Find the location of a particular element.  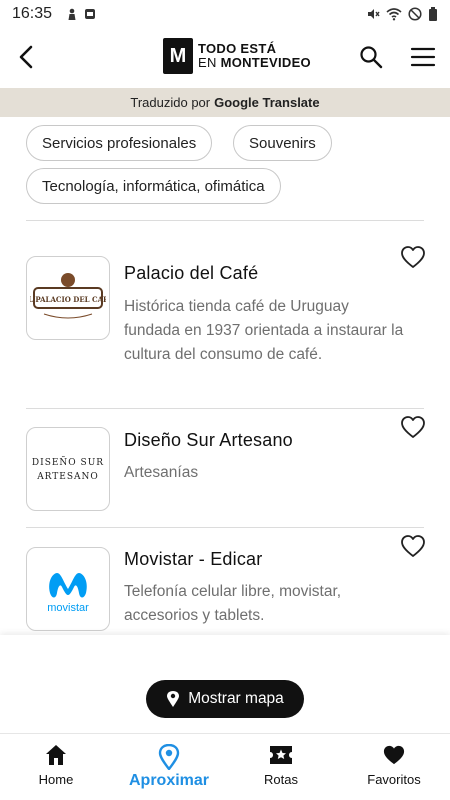

search-icon is located at coordinates (371, 57).